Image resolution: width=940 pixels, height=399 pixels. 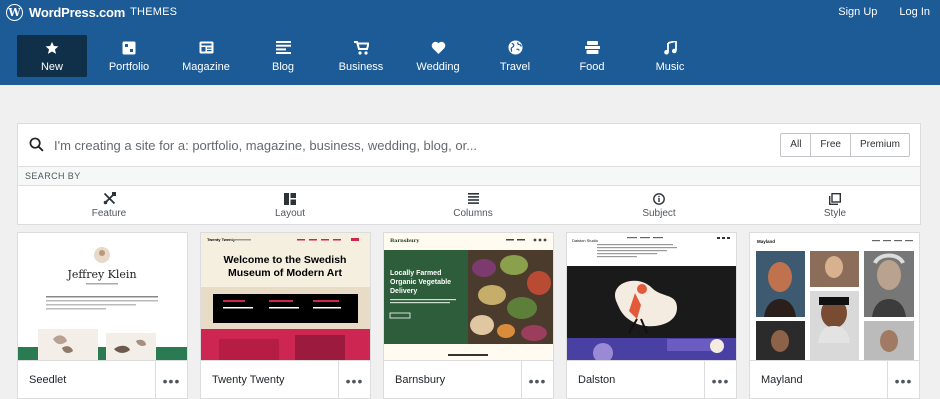 I want to click on svg-text: Organic Vegetable, so click(x=420, y=282).